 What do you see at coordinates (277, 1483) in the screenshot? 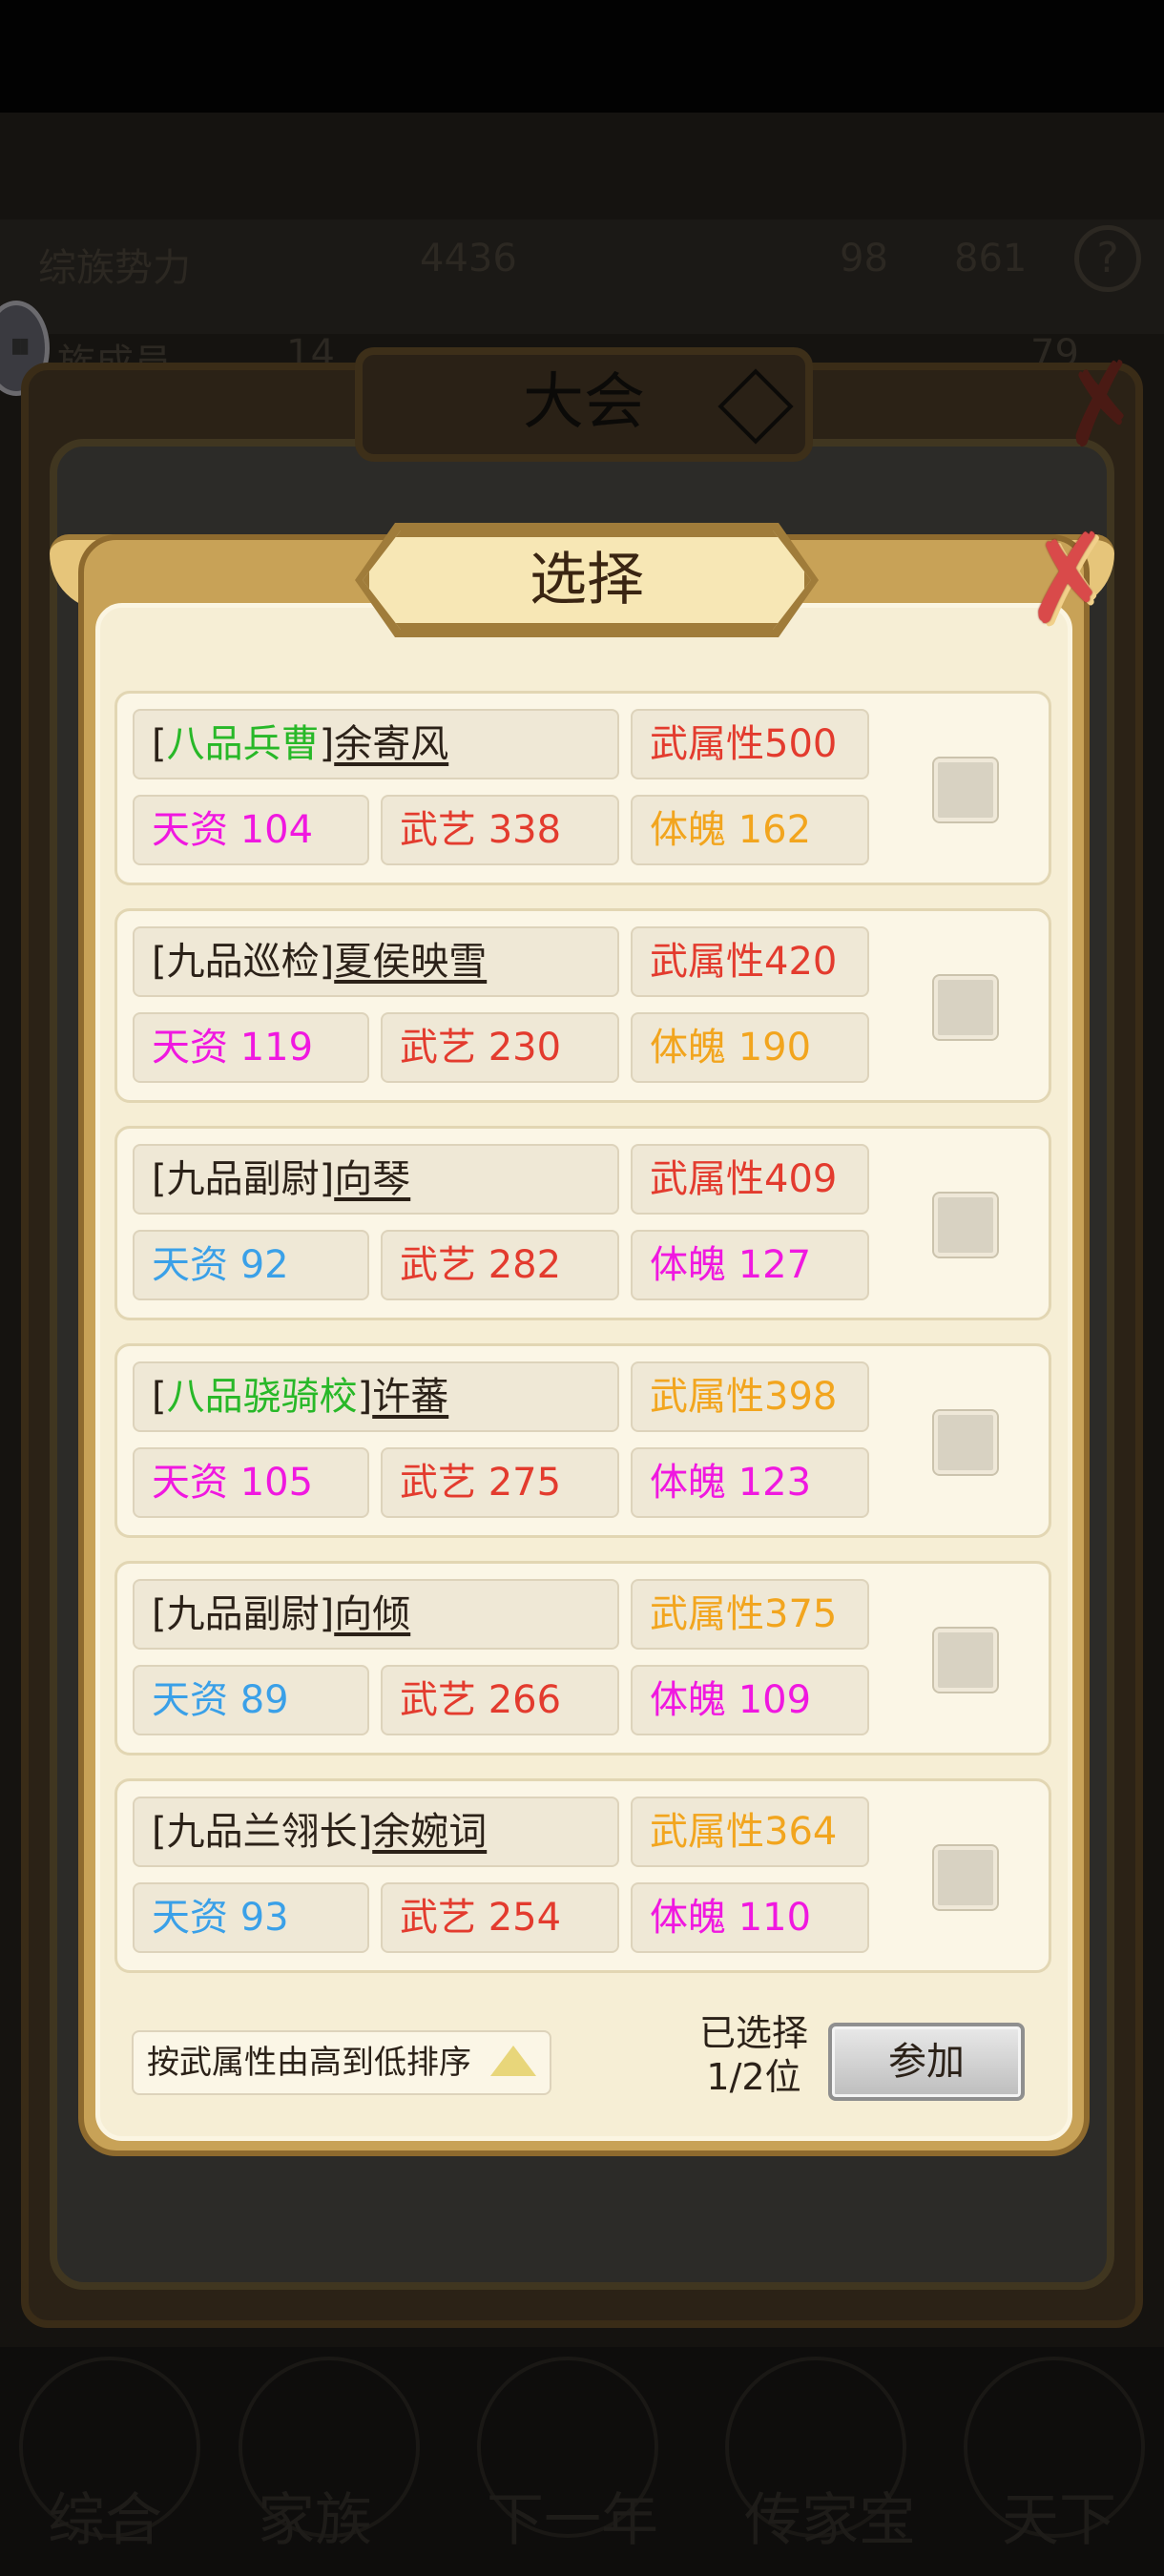
I see `talent-value: 105` at bounding box center [277, 1483].